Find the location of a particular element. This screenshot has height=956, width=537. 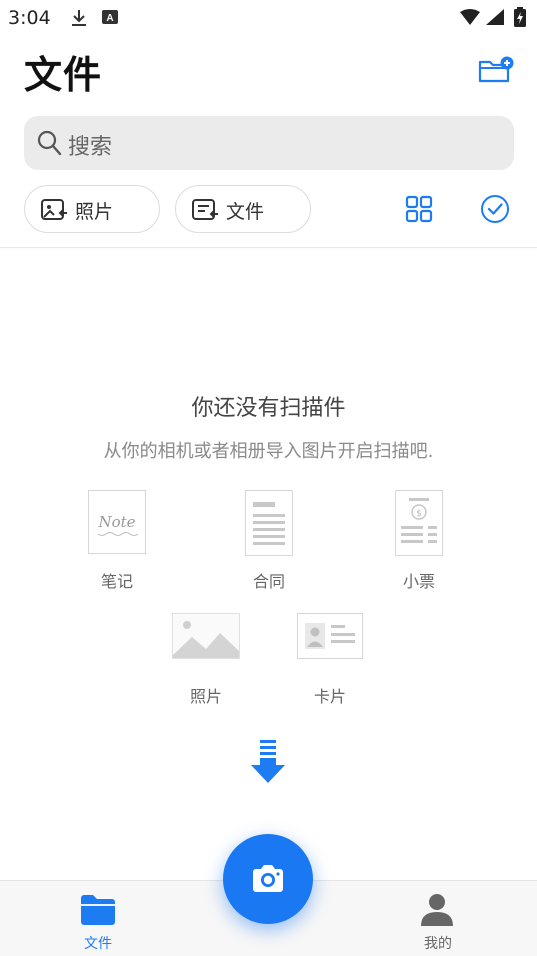

filter-chip-photo: 照片 is located at coordinates (92, 209).